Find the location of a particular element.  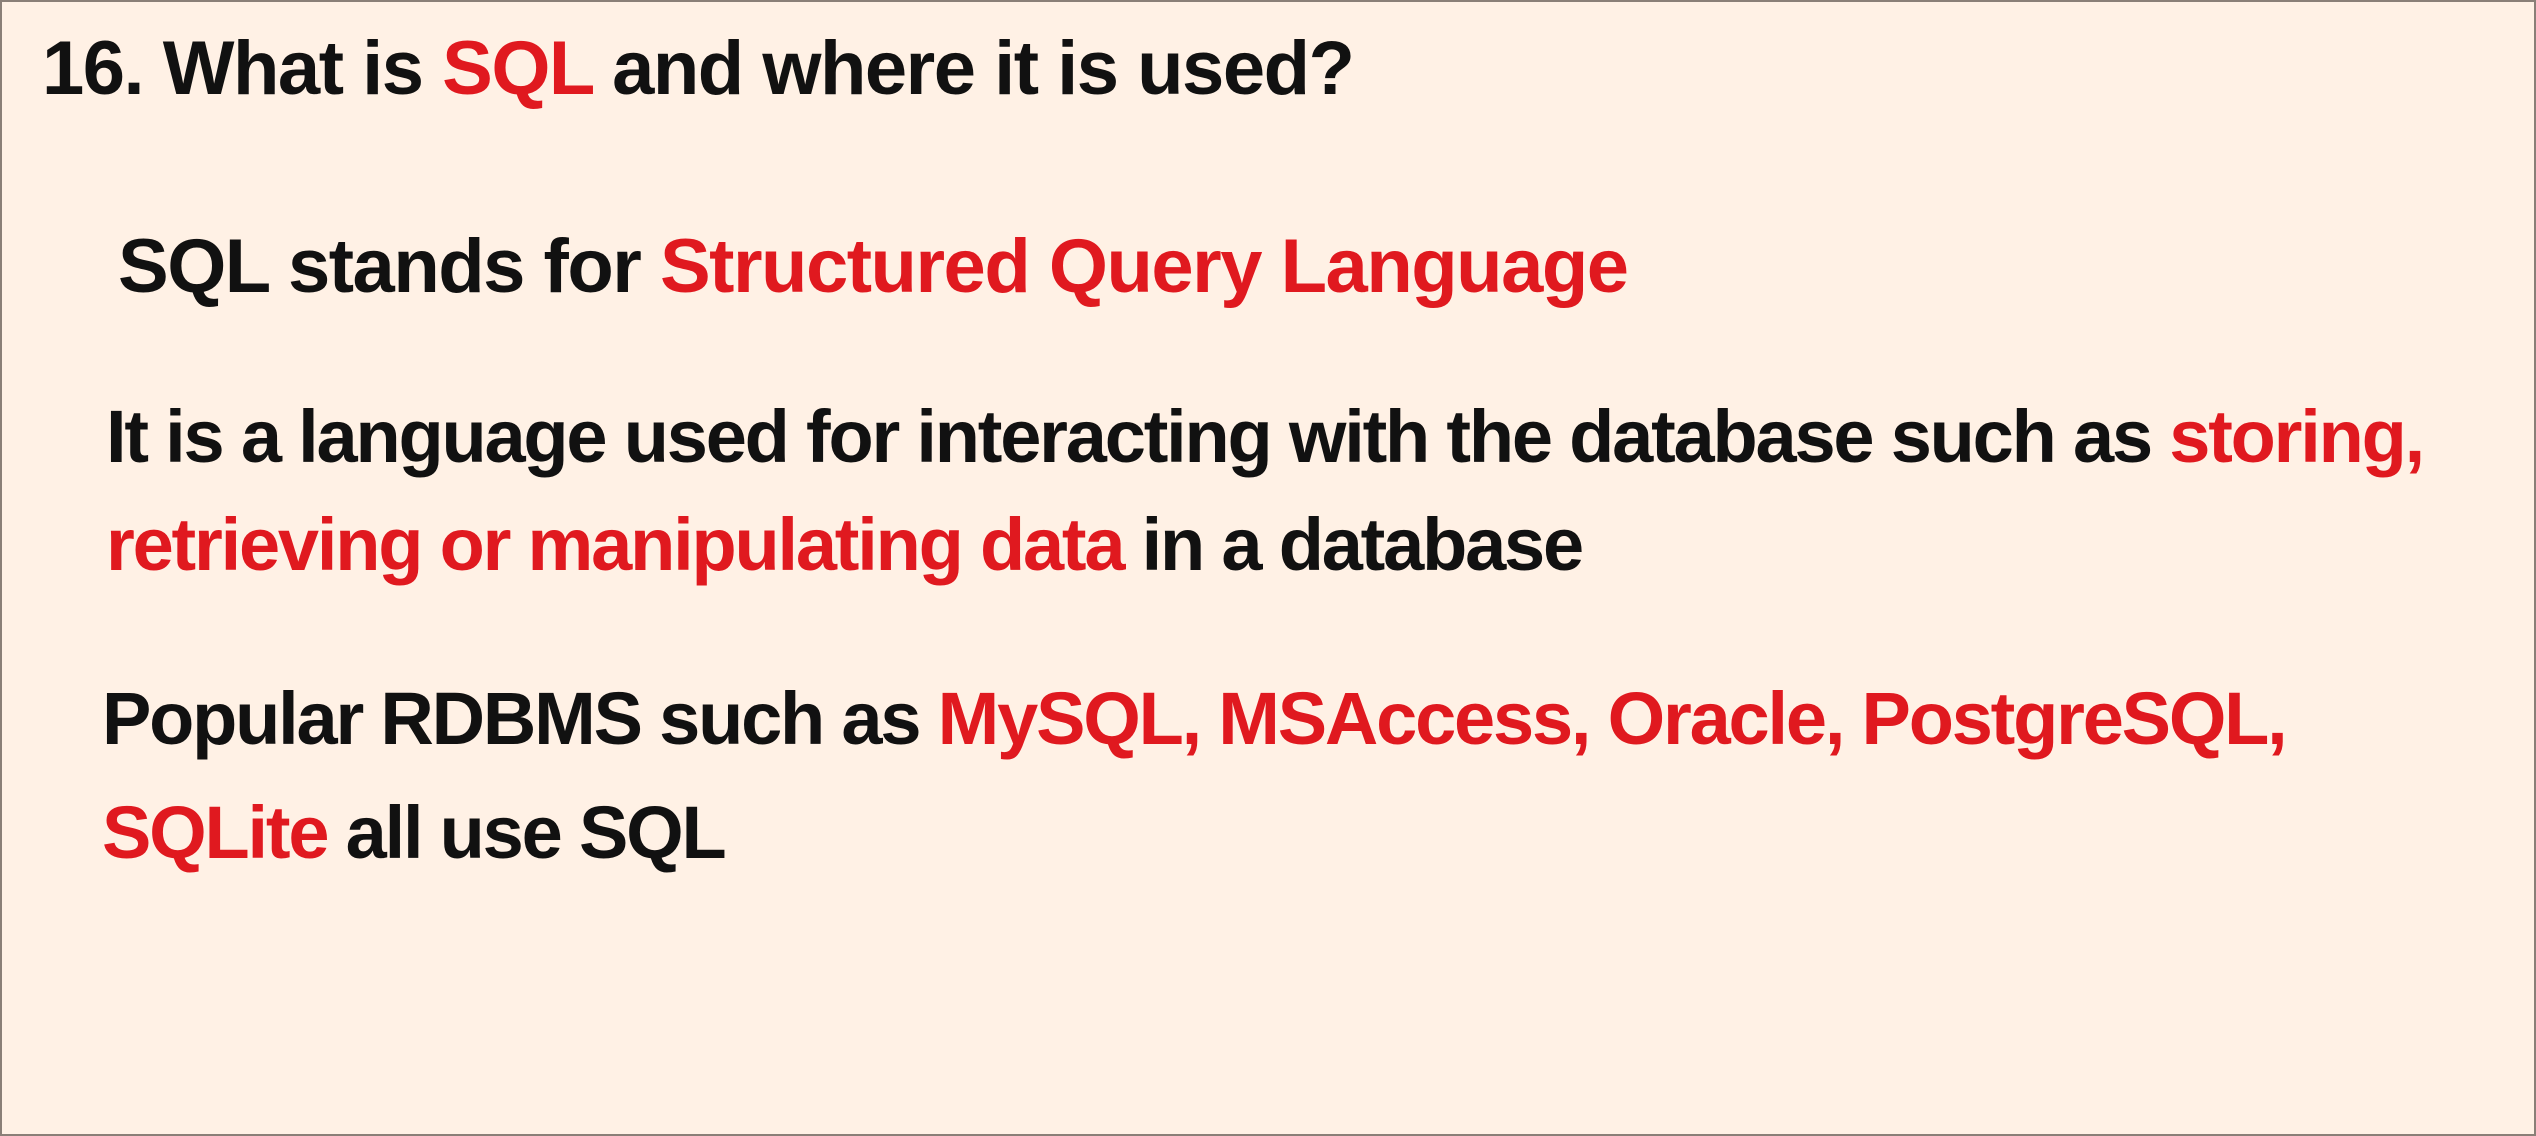

slide-title: 16. What is SQL and where it is used? is located at coordinates (698, 69).